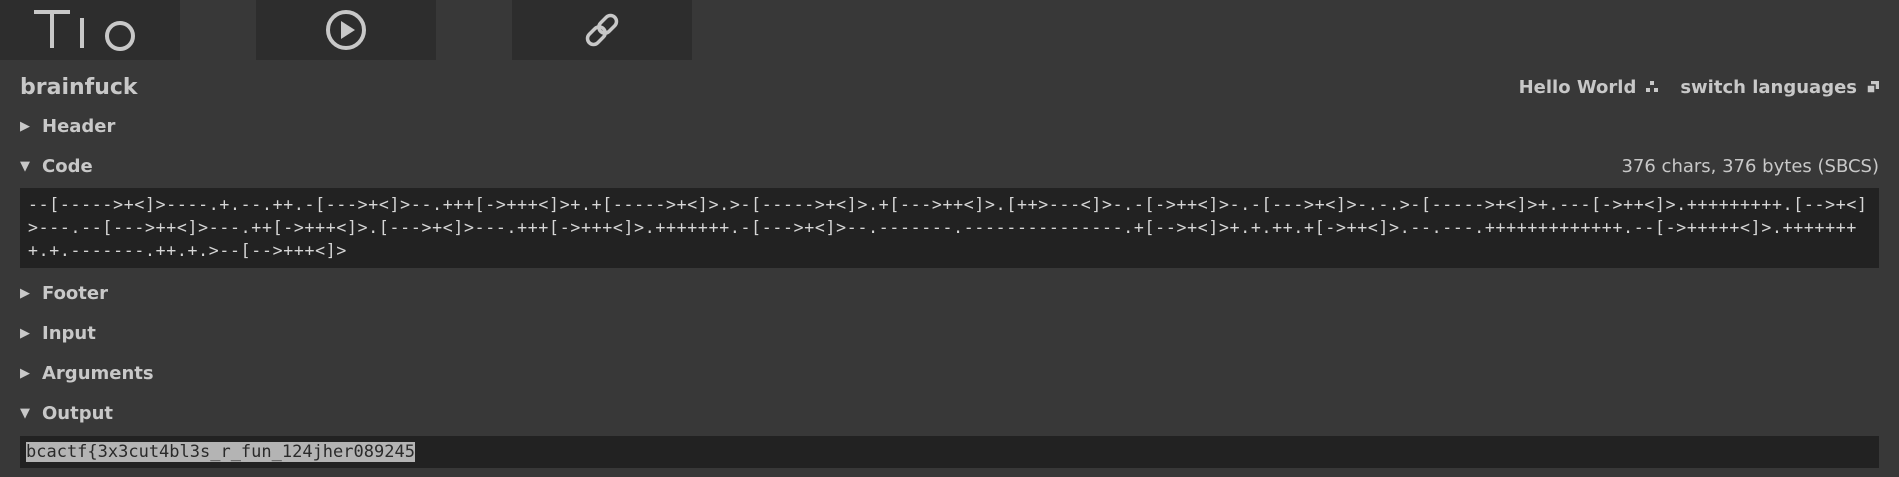 This screenshot has width=1899, height=477. I want to click on hello-world-link: Hello World, so click(1589, 87).